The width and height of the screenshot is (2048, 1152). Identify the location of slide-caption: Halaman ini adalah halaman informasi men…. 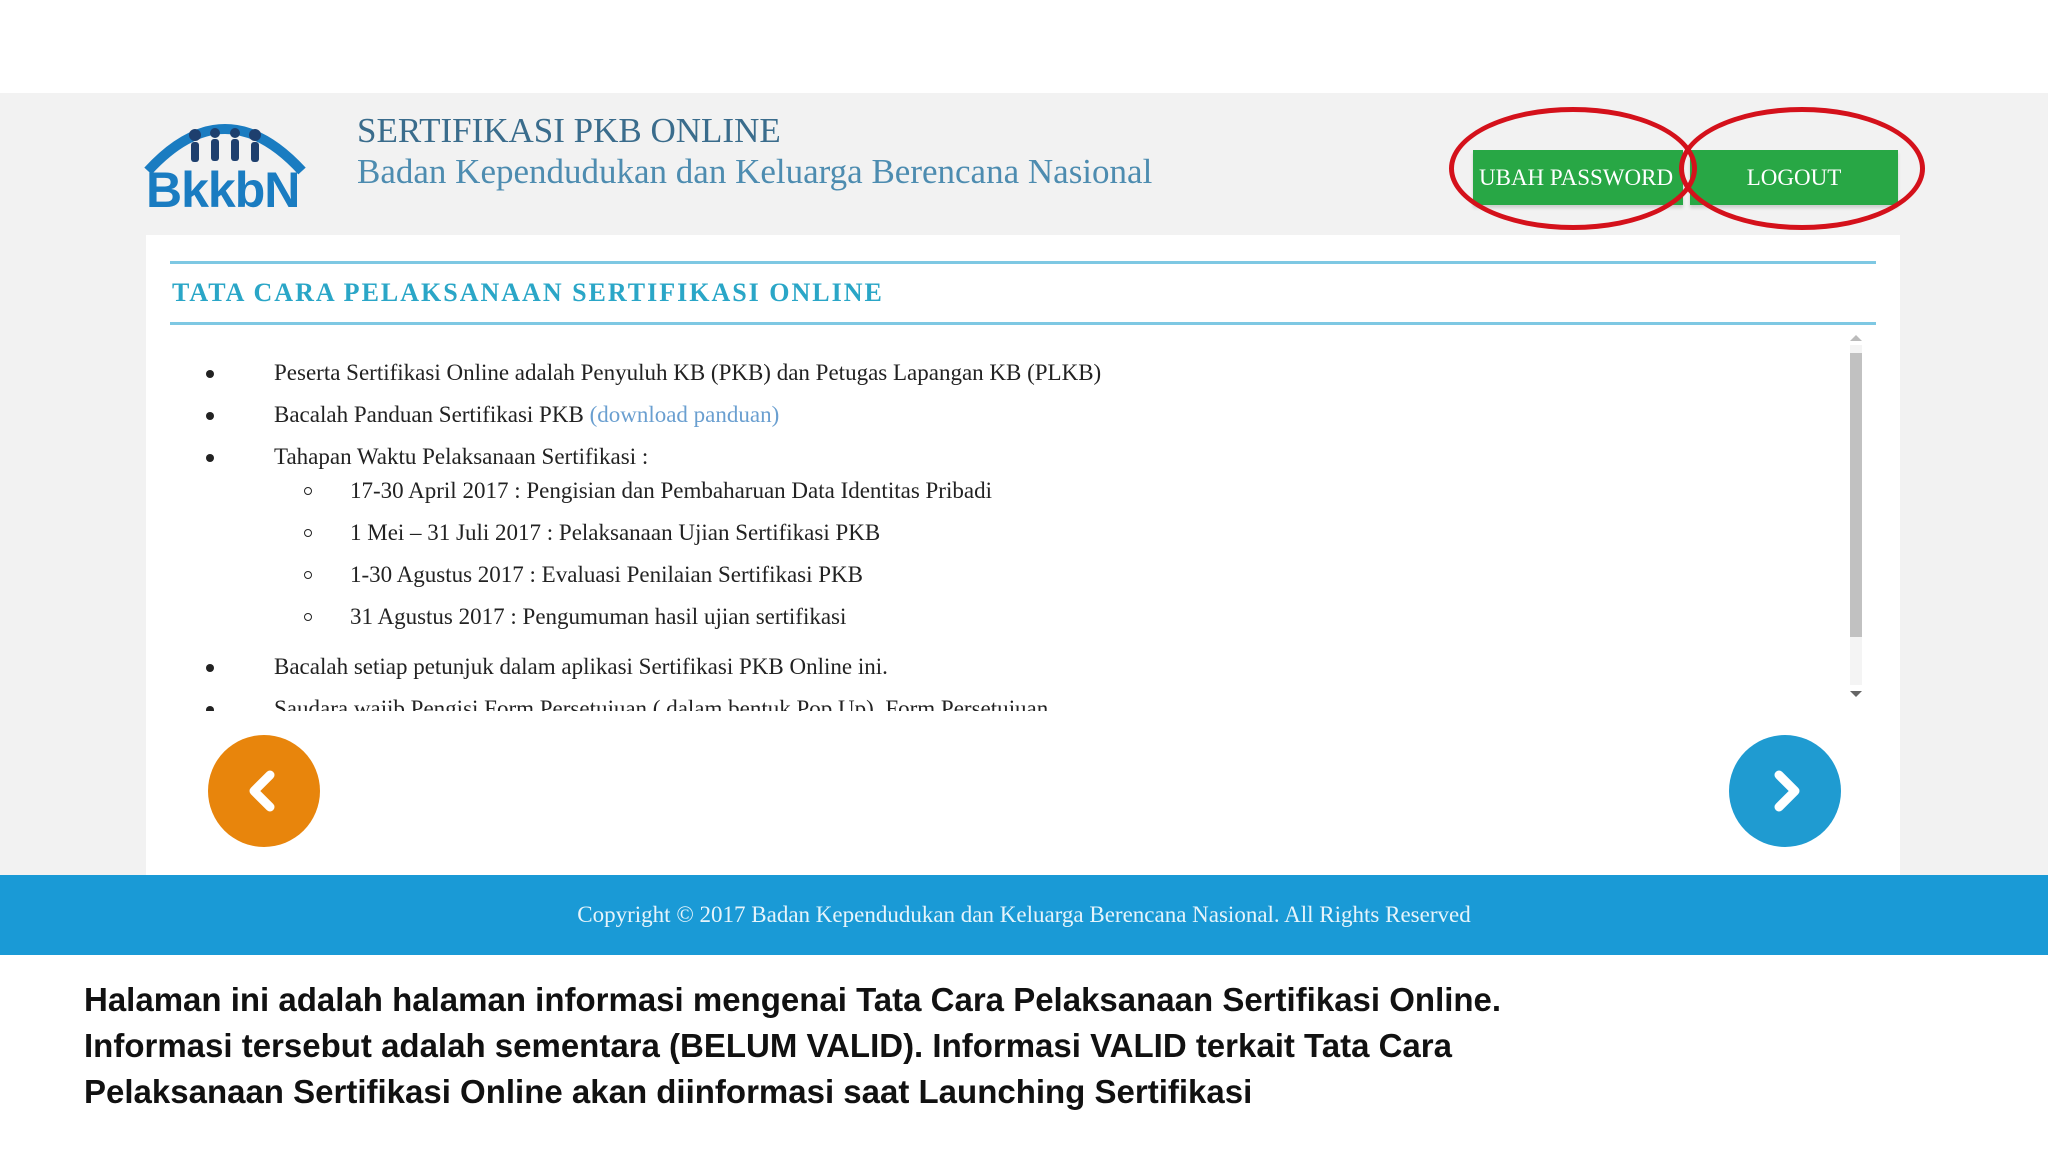
(934, 1046).